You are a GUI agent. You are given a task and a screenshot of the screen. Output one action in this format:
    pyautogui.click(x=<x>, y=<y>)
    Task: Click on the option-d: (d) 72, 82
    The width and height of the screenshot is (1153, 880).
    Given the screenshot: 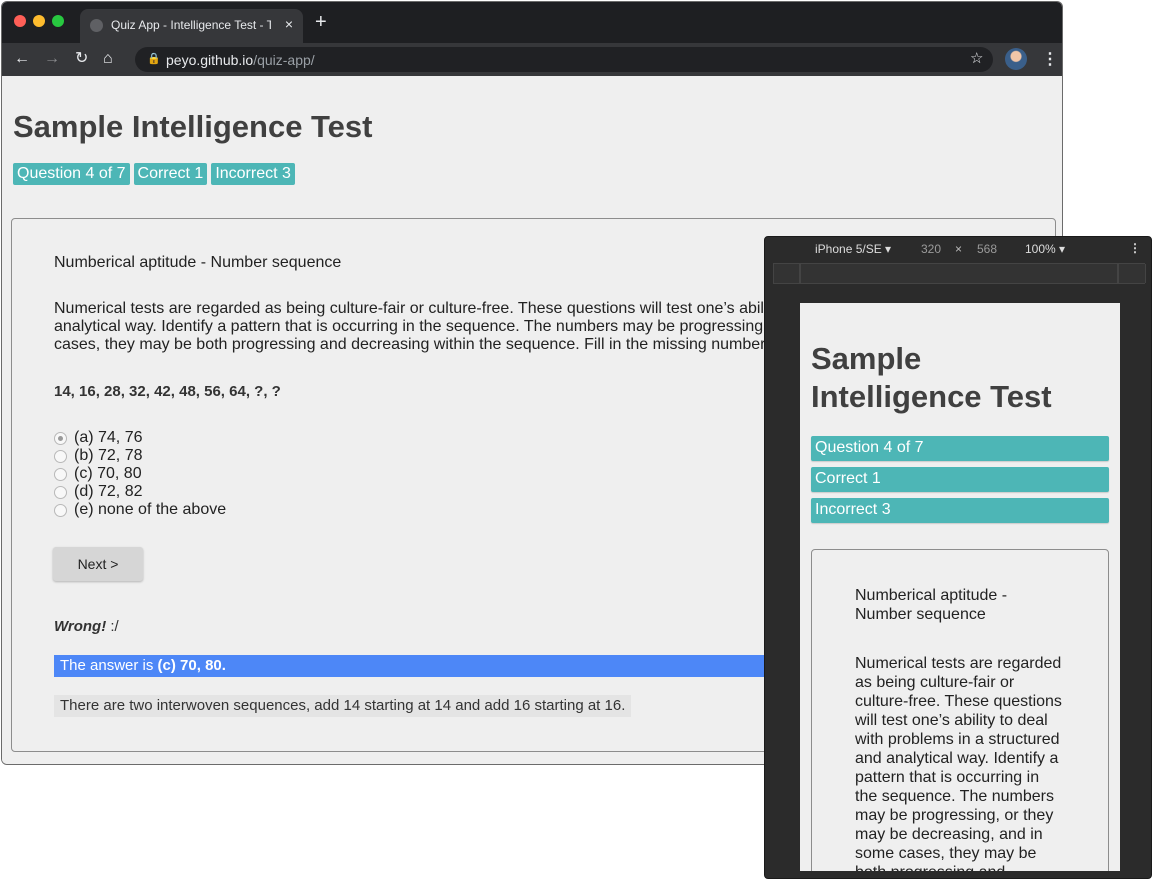 What is the action you would take?
    pyautogui.click(x=140, y=492)
    